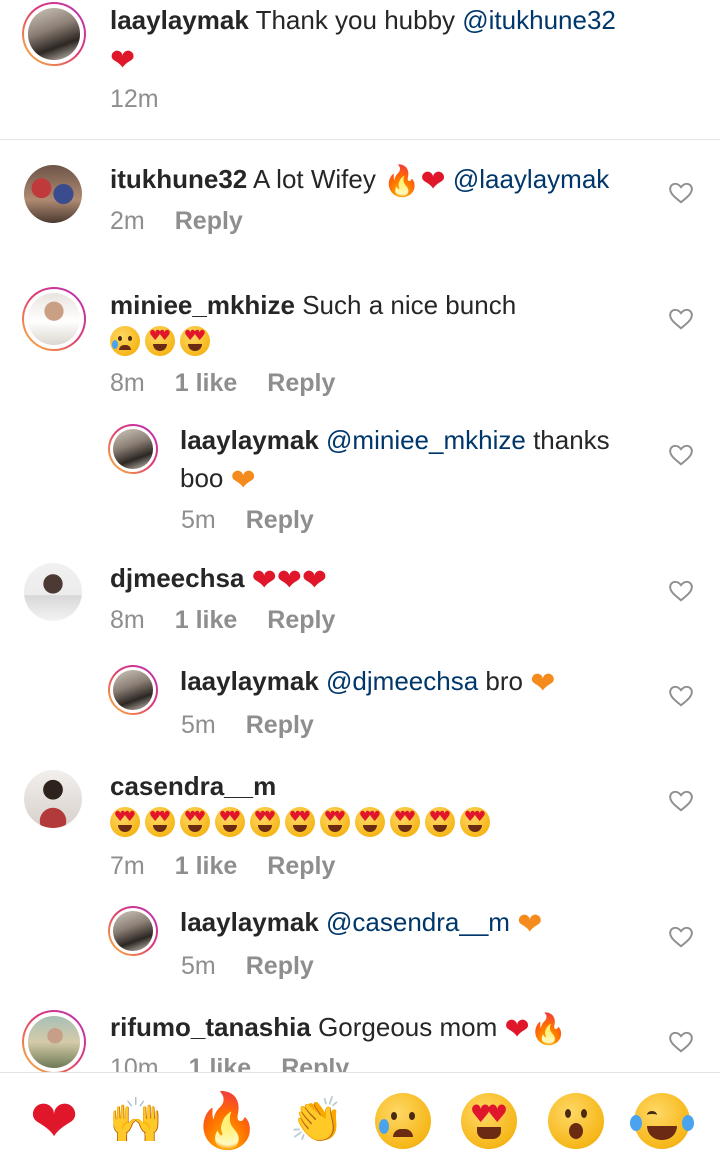  What do you see at coordinates (210, 1027) in the screenshot?
I see `comment-username: rifumo_tanashia` at bounding box center [210, 1027].